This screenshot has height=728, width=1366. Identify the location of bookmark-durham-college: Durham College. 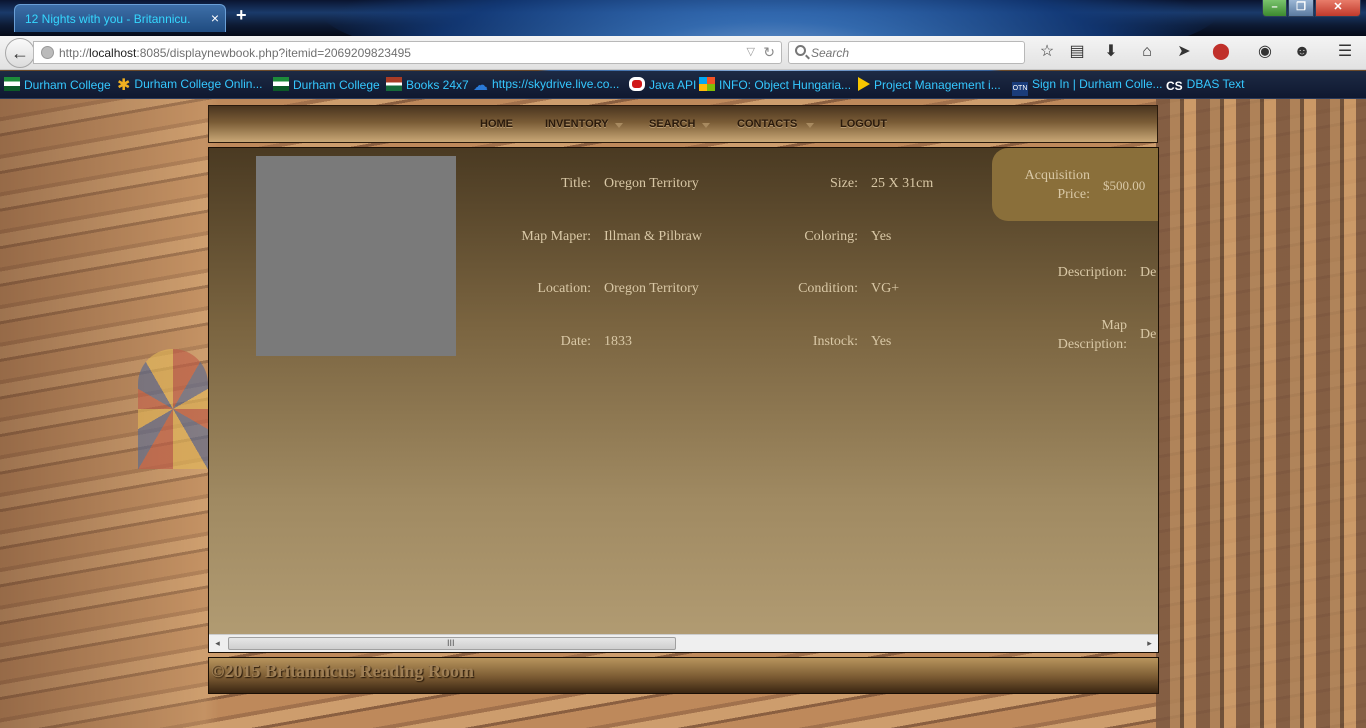
(57, 85).